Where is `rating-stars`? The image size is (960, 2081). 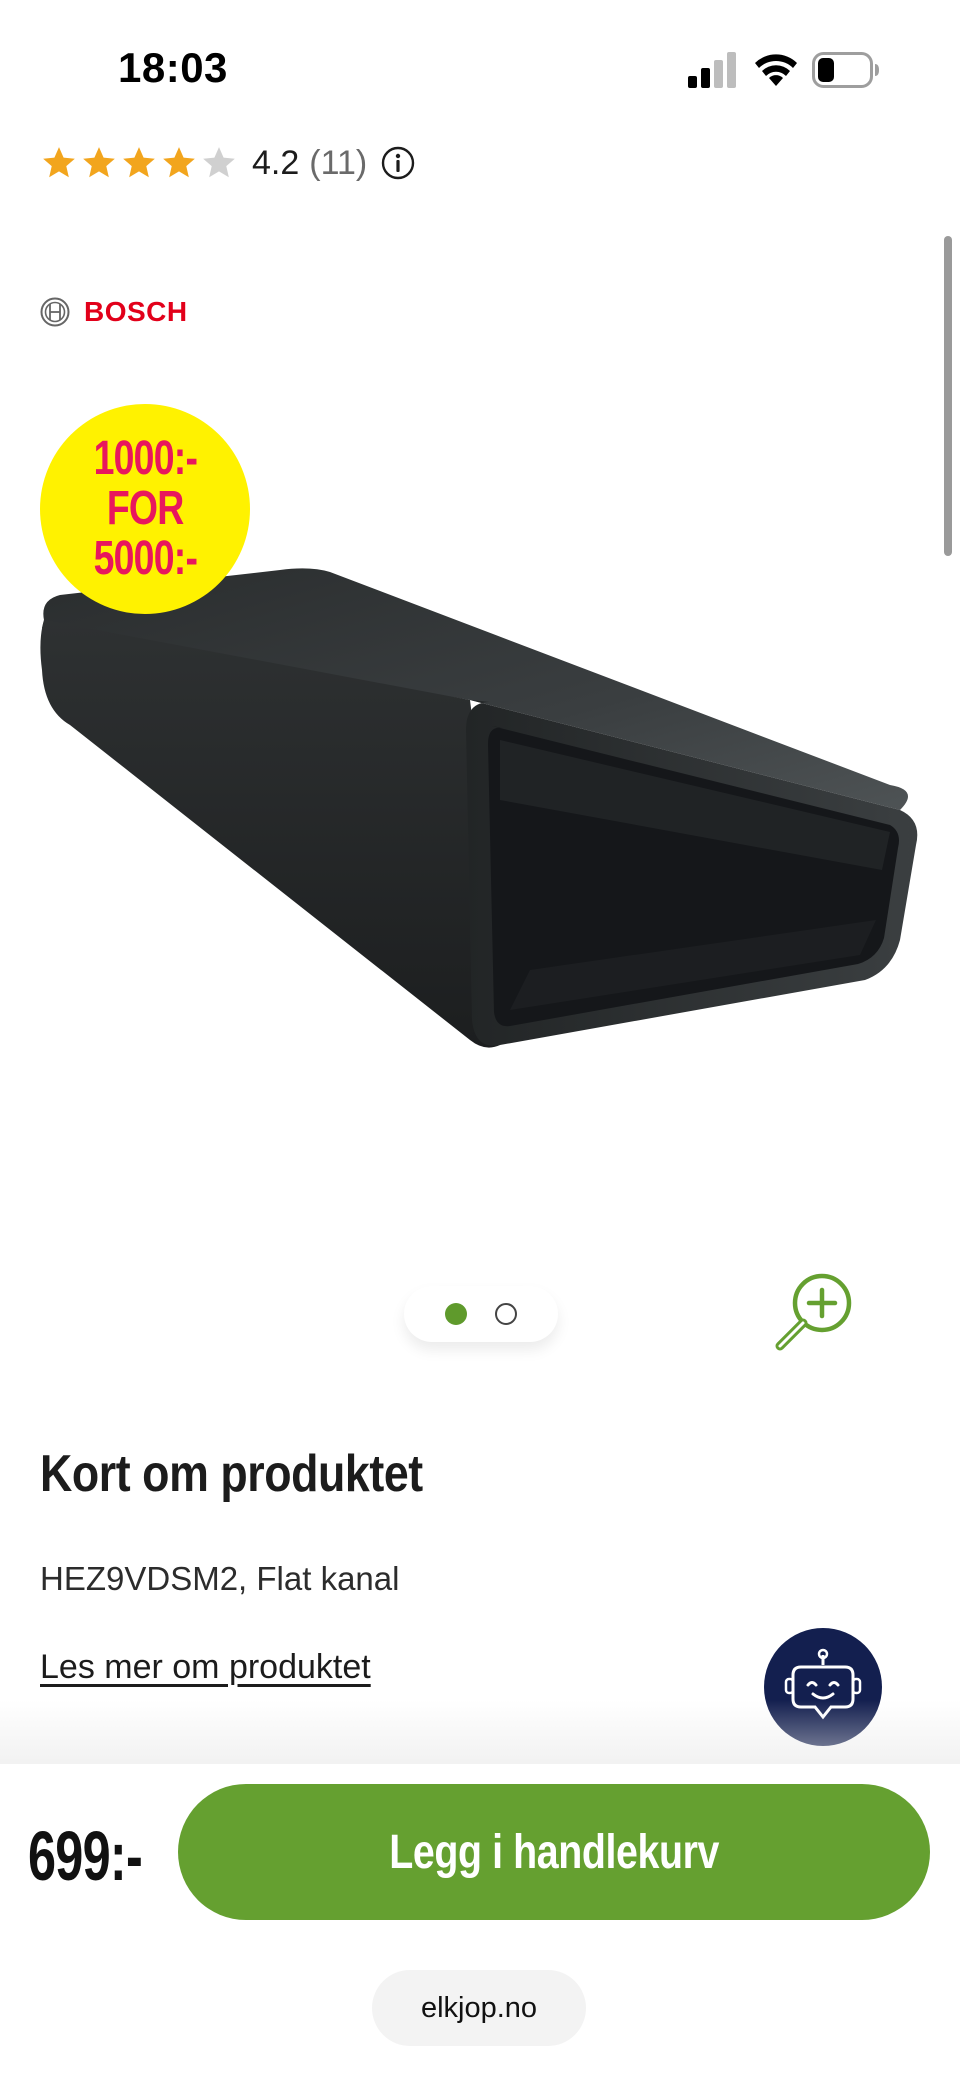
rating-stars is located at coordinates (139, 163).